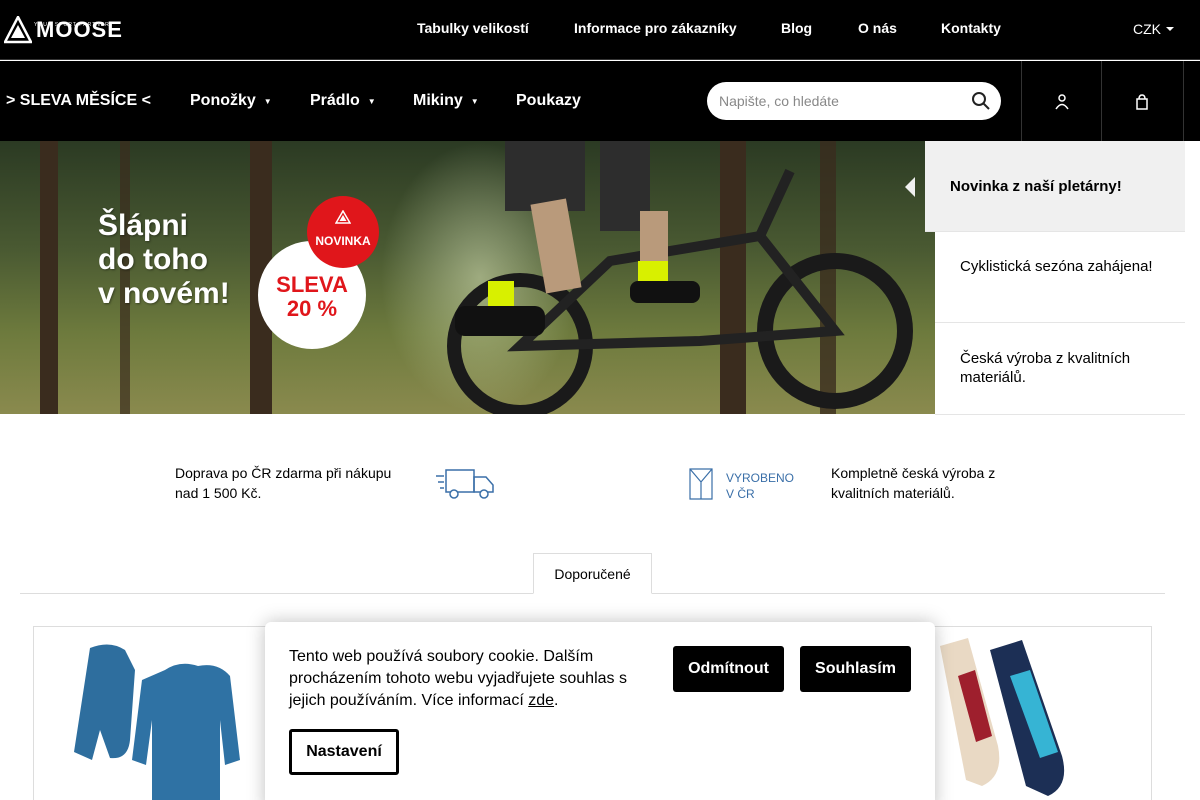  Describe the element at coordinates (1147, 29) in the screenshot. I see `currency-label: CZK` at that location.